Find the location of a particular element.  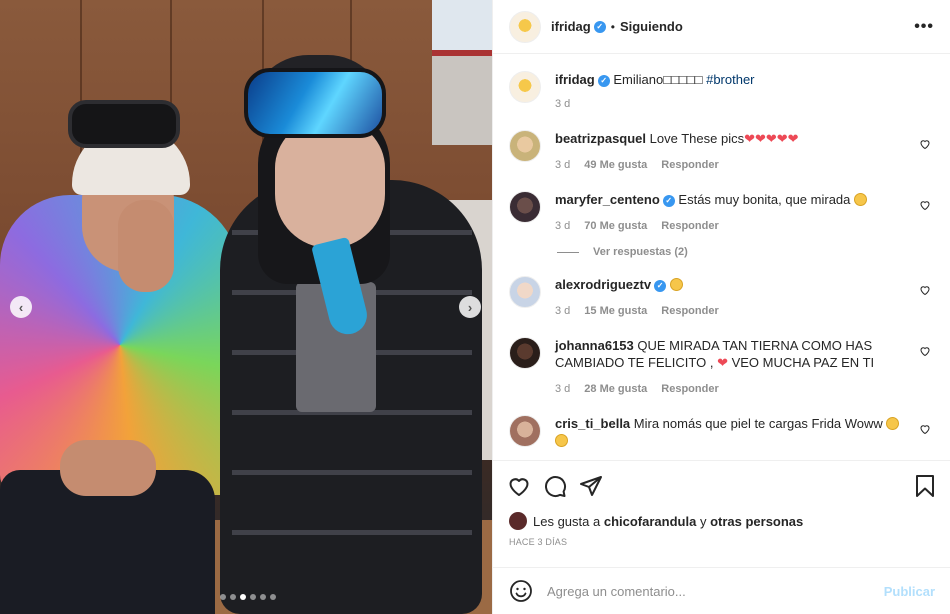

comment-username: johanna6153 is located at coordinates (594, 345).